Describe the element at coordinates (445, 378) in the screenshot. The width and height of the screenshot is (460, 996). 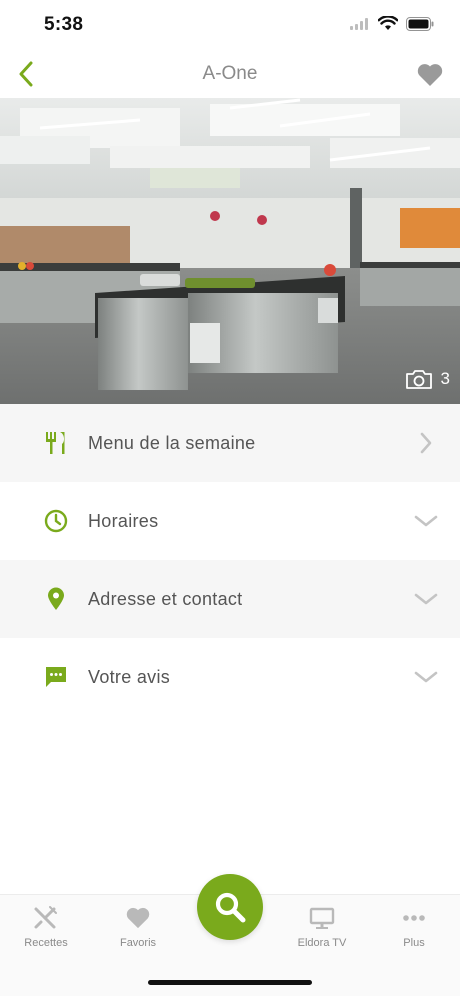
I see `photo-count-value: 3` at that location.